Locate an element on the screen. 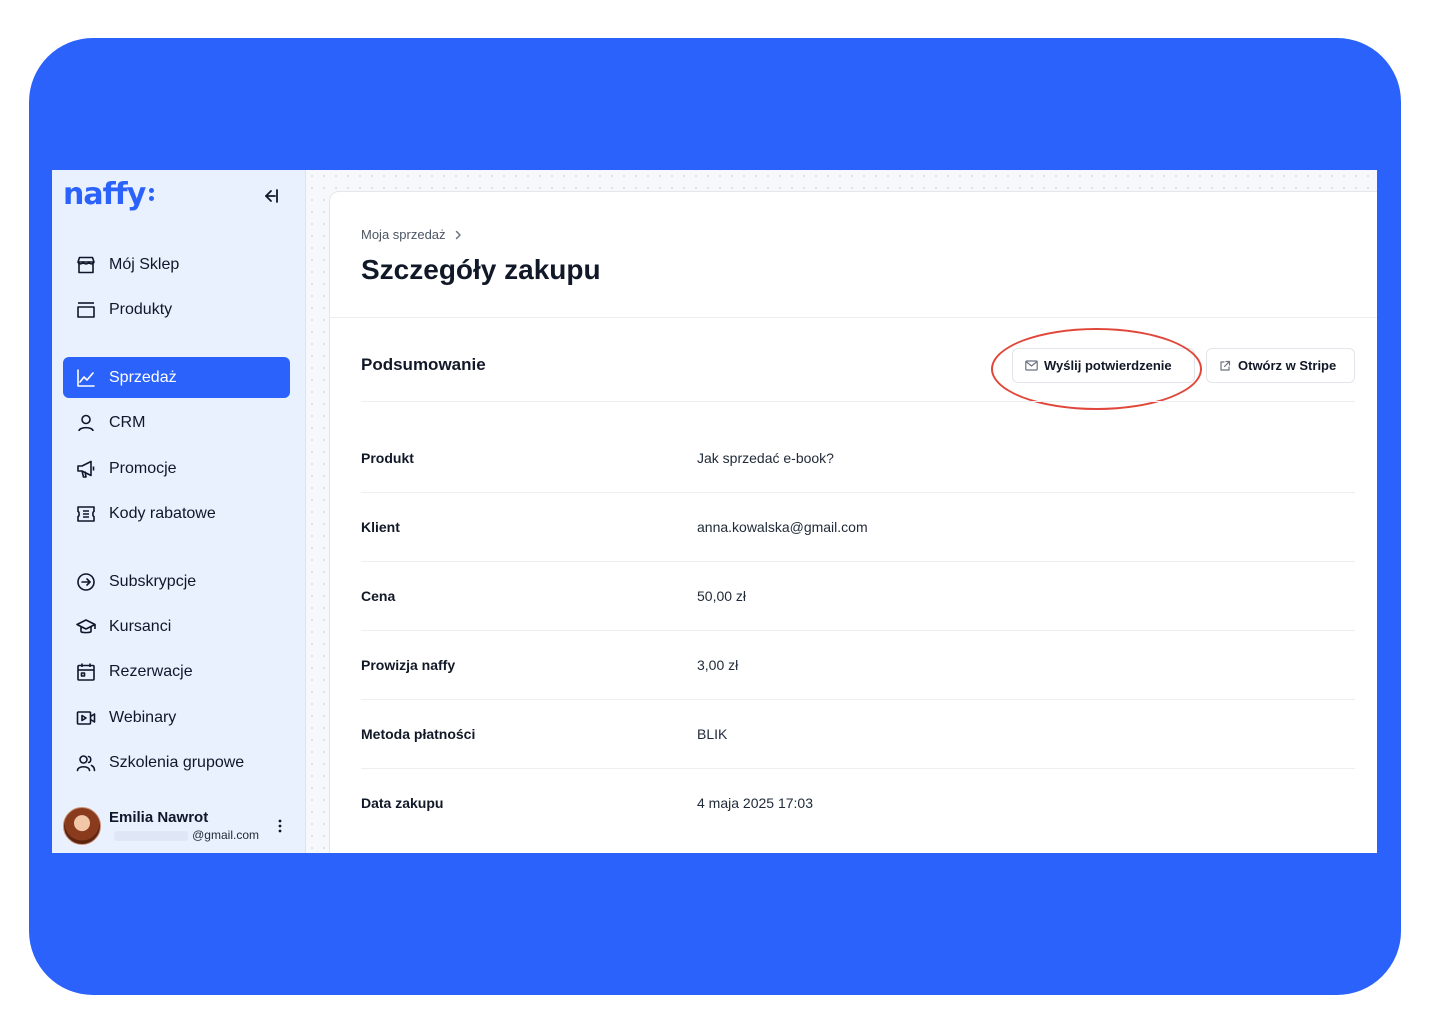 The height and width of the screenshot is (1024, 1440). detail-value: 3,00 zł is located at coordinates (718, 665).